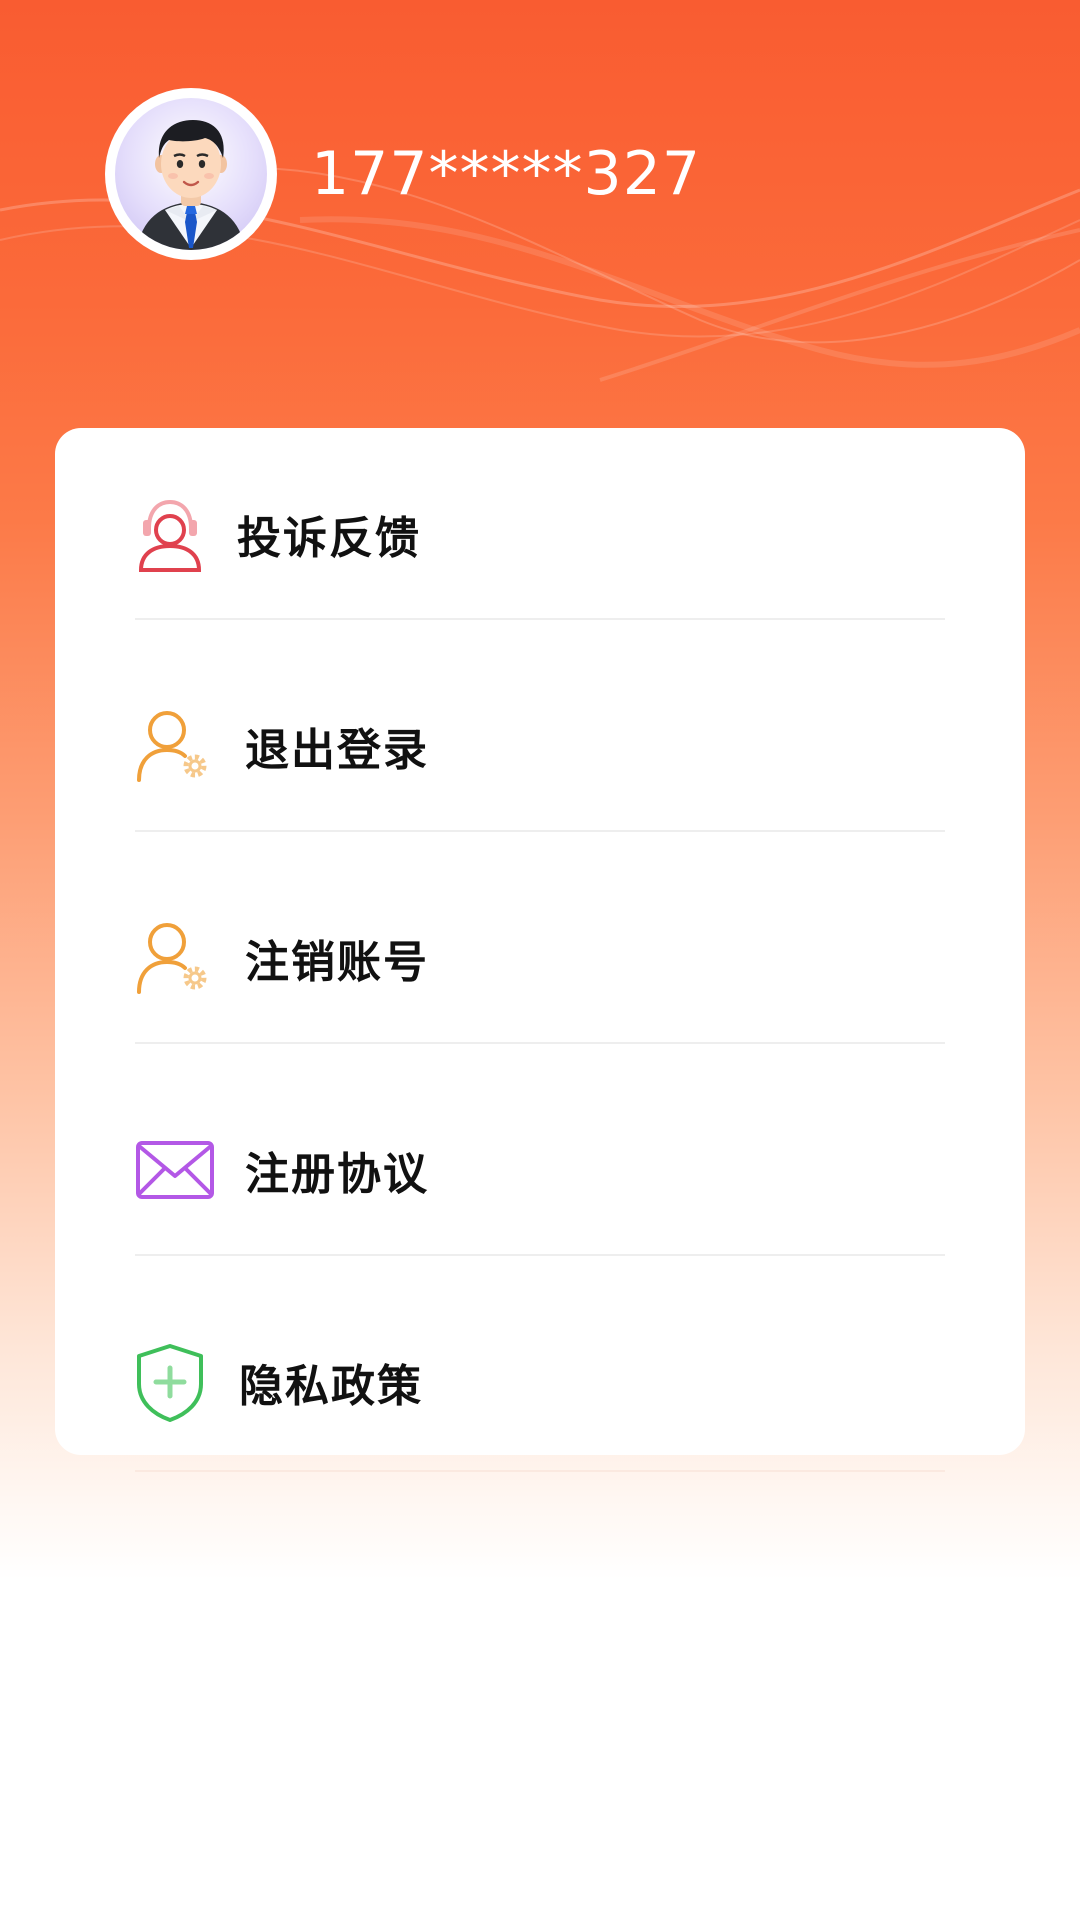 The image size is (1080, 1920). I want to click on phone-number: 177*****327, so click(506, 174).